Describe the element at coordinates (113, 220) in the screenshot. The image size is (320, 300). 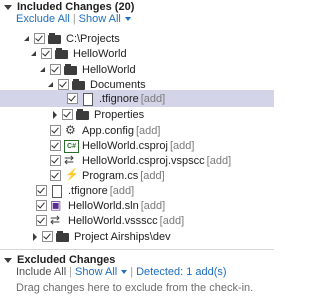
I see `tree-item-label: HelloWorld.vssscc` at that location.